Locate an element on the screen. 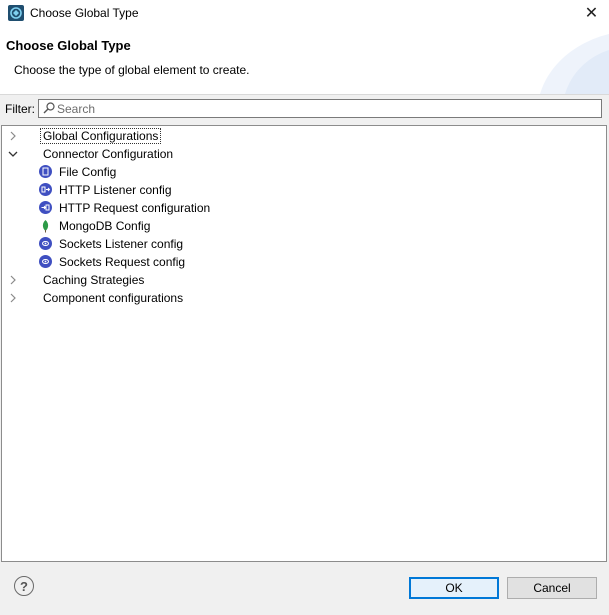 The width and height of the screenshot is (609, 615). tree-item-http-request-configuration: HTTP Request configuration is located at coordinates (304, 208).